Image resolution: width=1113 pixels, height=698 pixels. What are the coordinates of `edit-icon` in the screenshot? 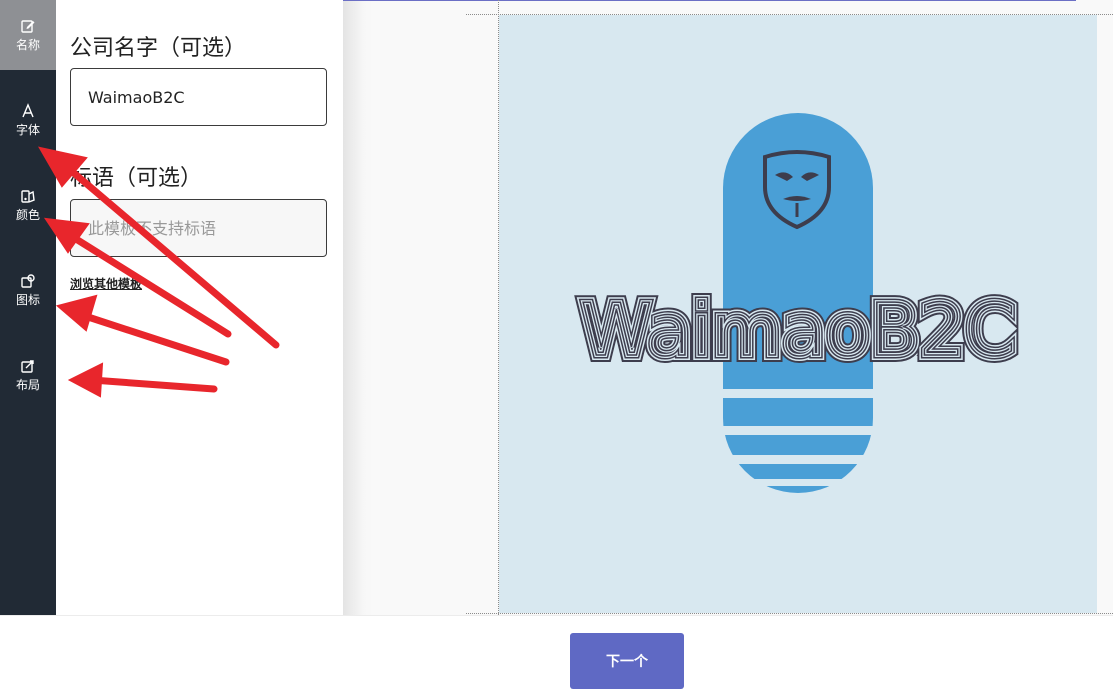 It's located at (28, 26).